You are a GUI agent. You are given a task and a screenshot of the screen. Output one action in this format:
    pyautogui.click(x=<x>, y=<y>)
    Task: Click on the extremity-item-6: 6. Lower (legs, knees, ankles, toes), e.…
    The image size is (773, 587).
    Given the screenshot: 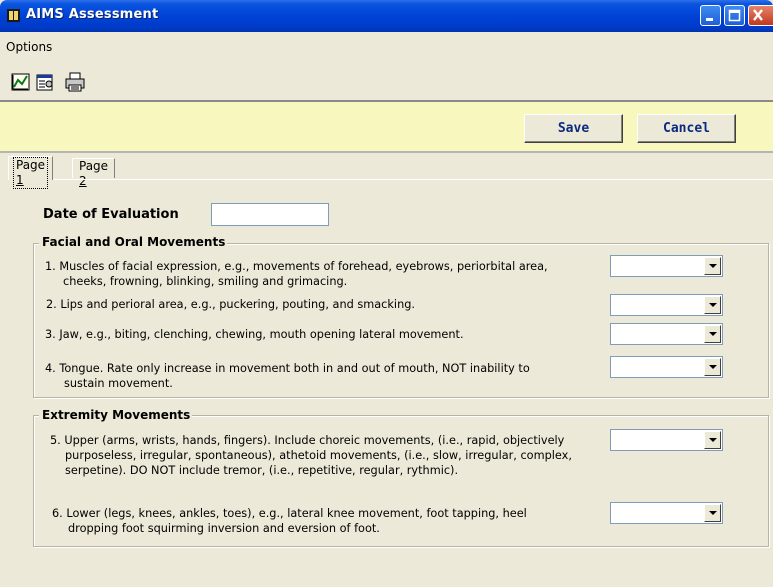 What is the action you would take?
    pyautogui.click(x=289, y=521)
    